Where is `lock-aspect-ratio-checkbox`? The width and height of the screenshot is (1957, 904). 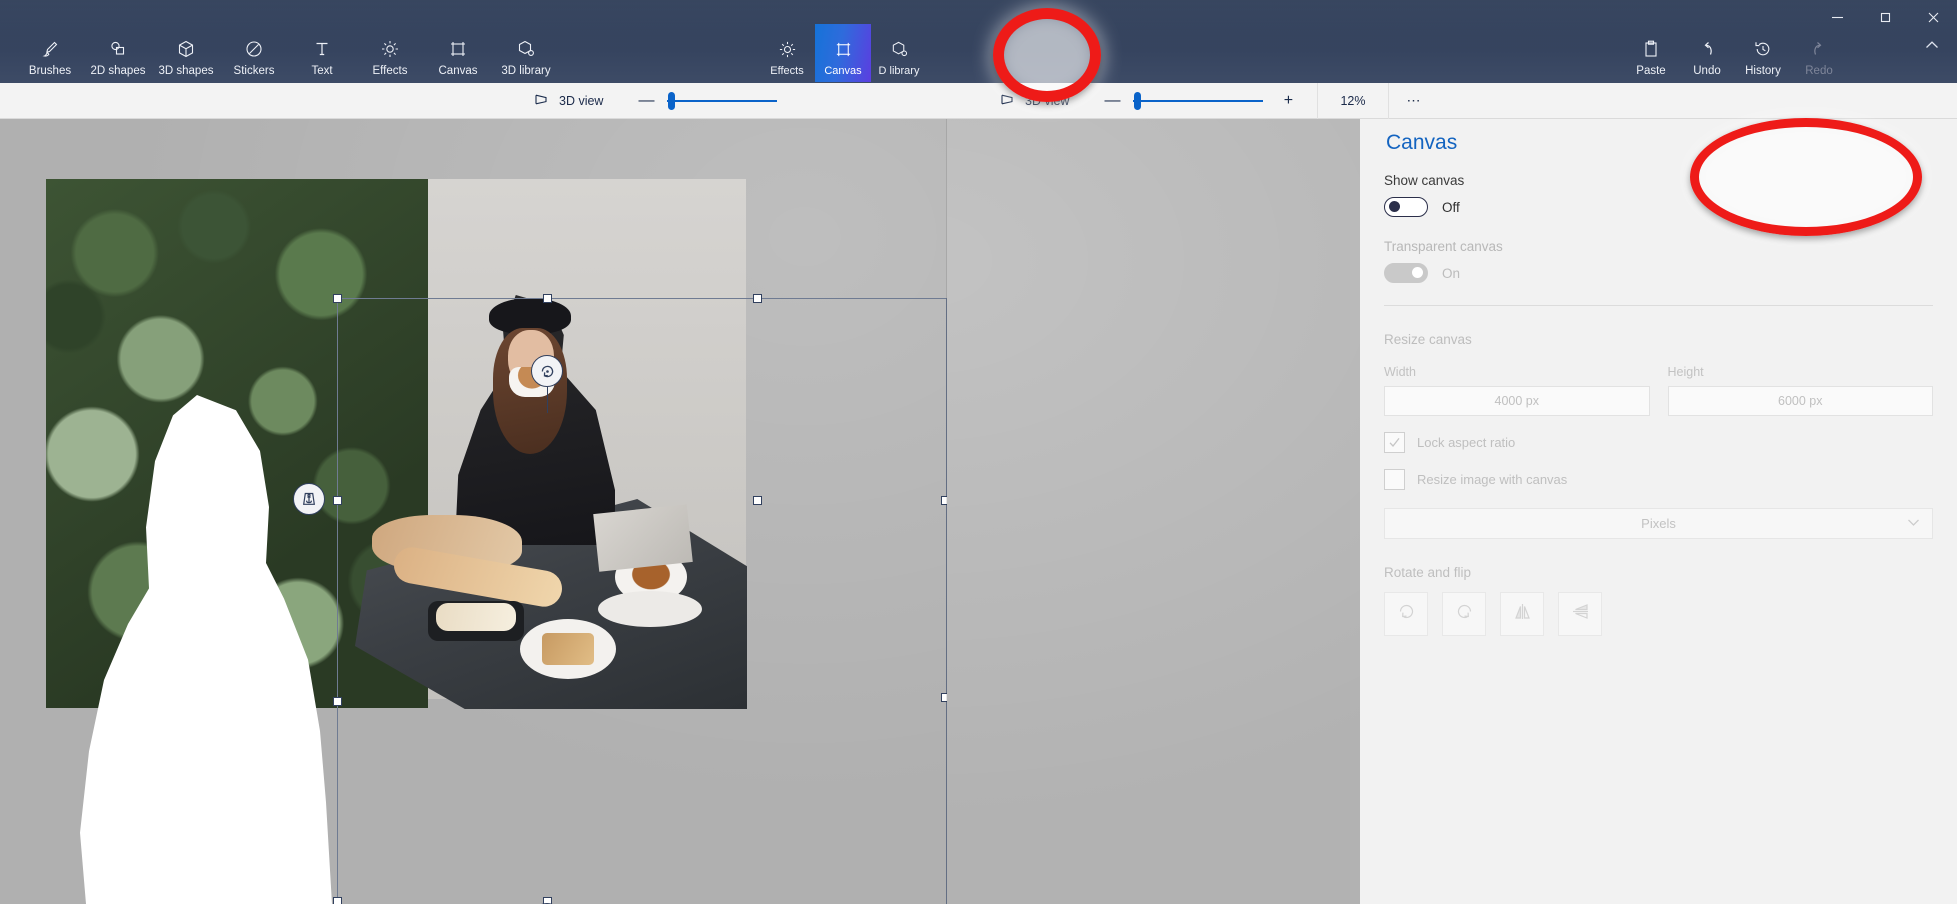
lock-aspect-ratio-checkbox is located at coordinates (1394, 442).